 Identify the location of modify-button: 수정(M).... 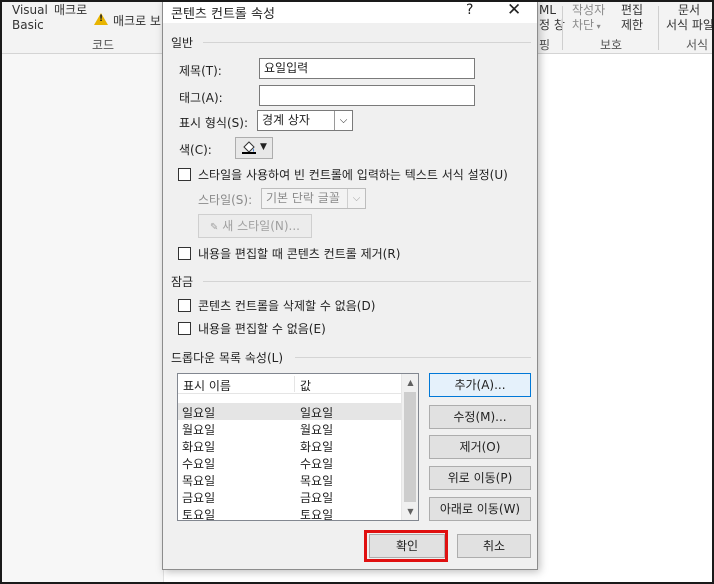
(480, 417).